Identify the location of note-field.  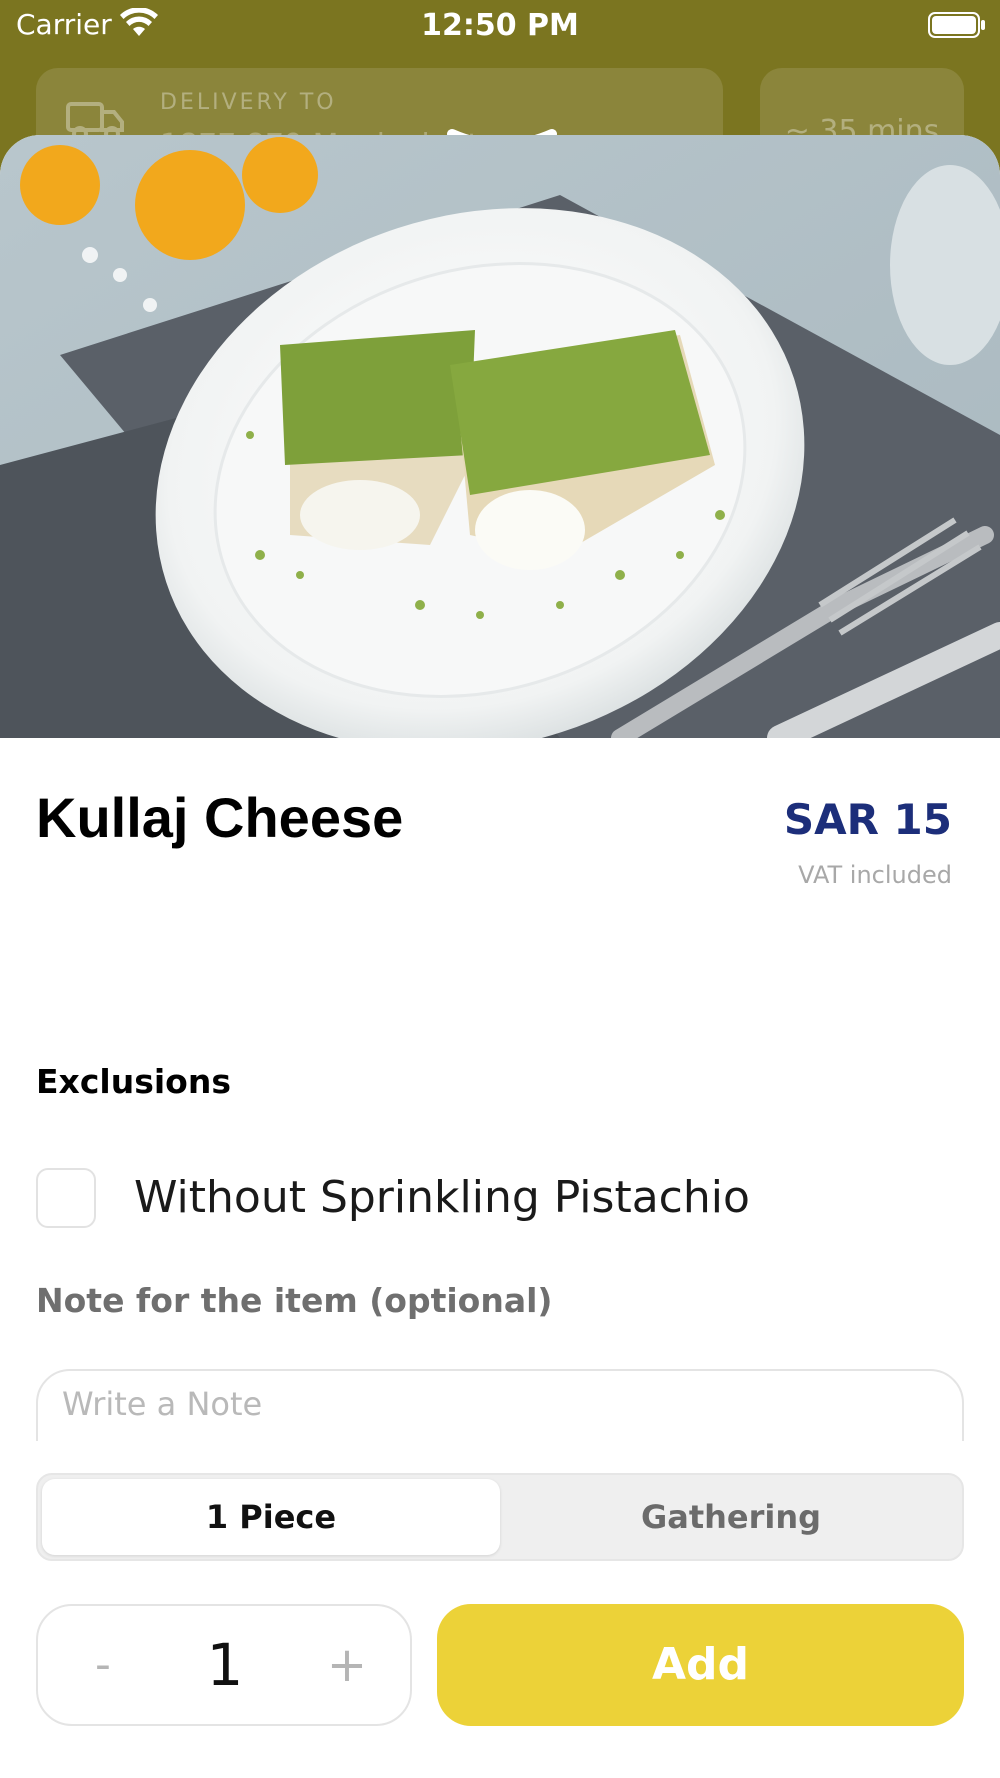
(500, 1405).